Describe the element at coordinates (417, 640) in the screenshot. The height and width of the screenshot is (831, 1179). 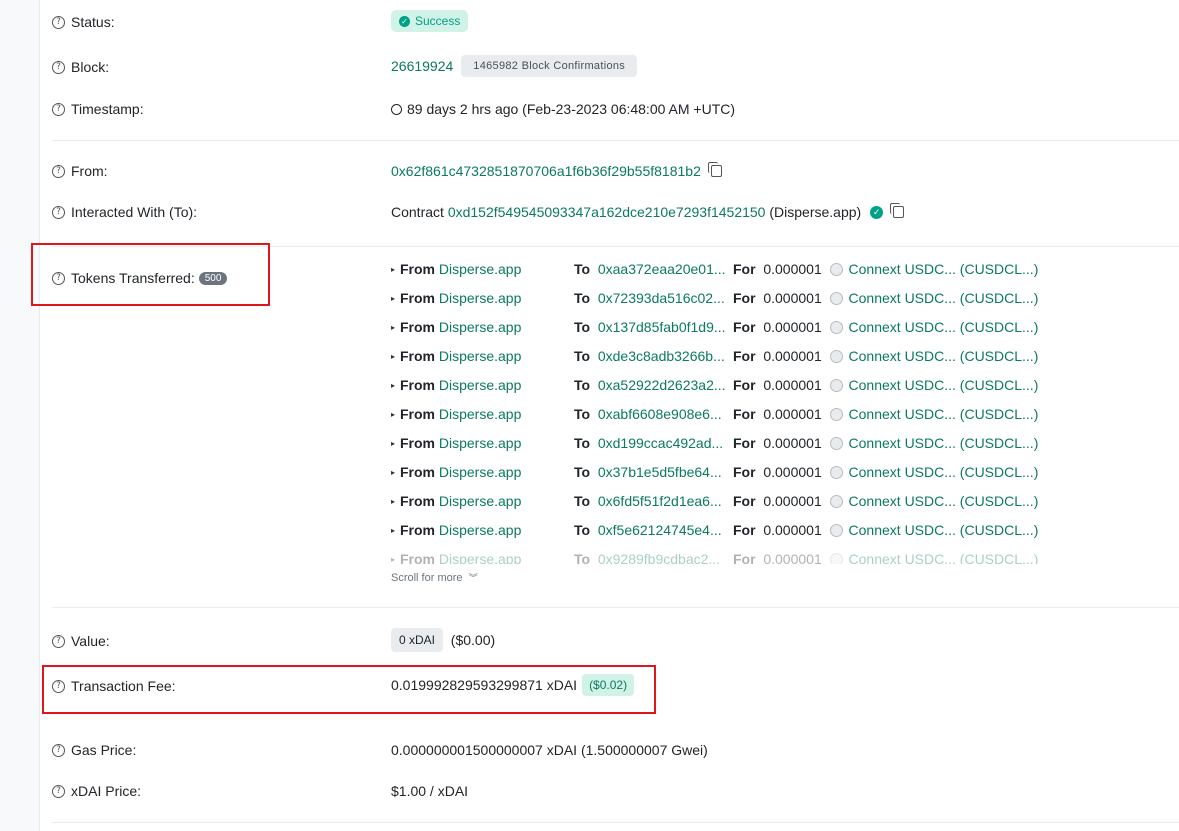
I see `value-amount-badge: 0 xDAI` at that location.